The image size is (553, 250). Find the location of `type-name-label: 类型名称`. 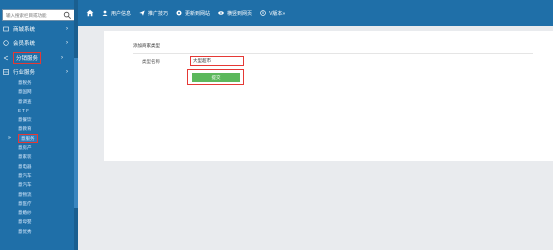

type-name-label: 类型名称 is located at coordinates (151, 61).